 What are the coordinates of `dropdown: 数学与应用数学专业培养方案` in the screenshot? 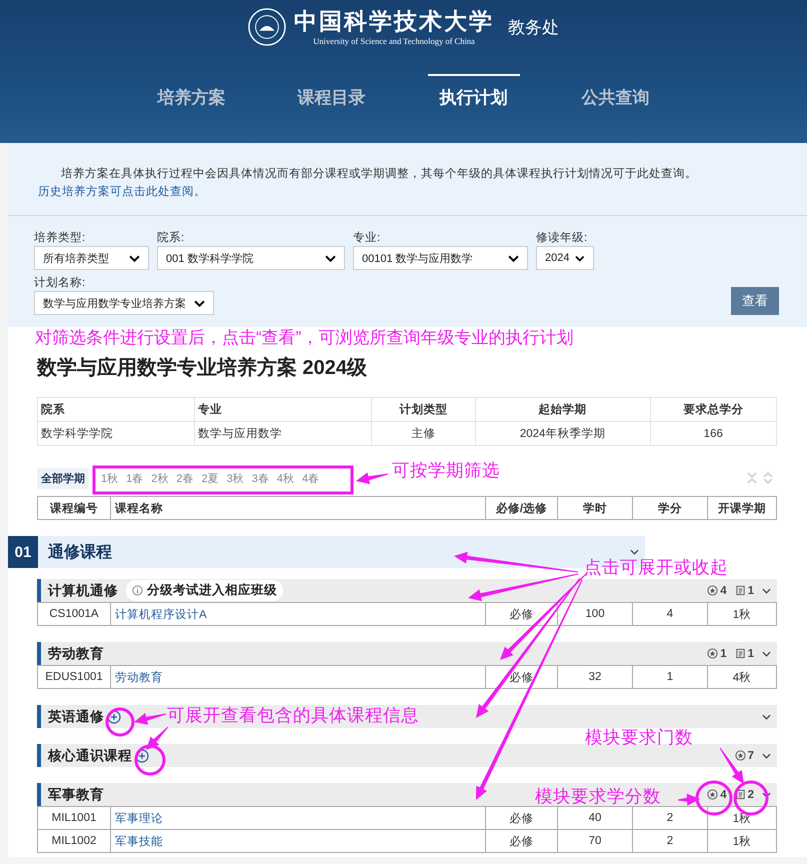 It's located at (124, 303).